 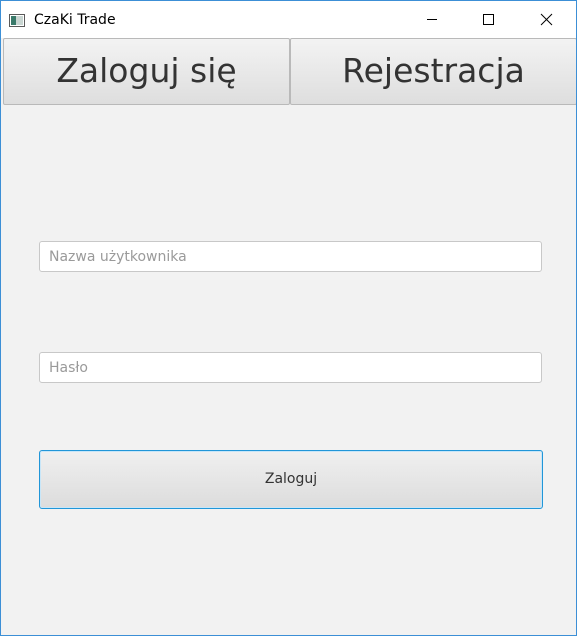 I want to click on username-input, so click(x=290, y=256).